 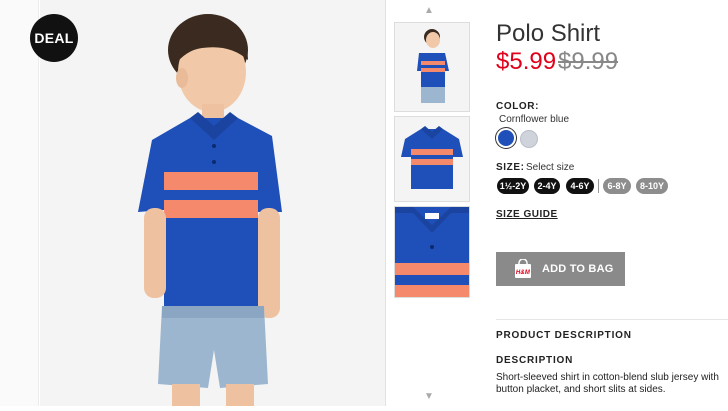 What do you see at coordinates (617, 186) in the screenshot?
I see `size-option-6-8y: 6-8Y` at bounding box center [617, 186].